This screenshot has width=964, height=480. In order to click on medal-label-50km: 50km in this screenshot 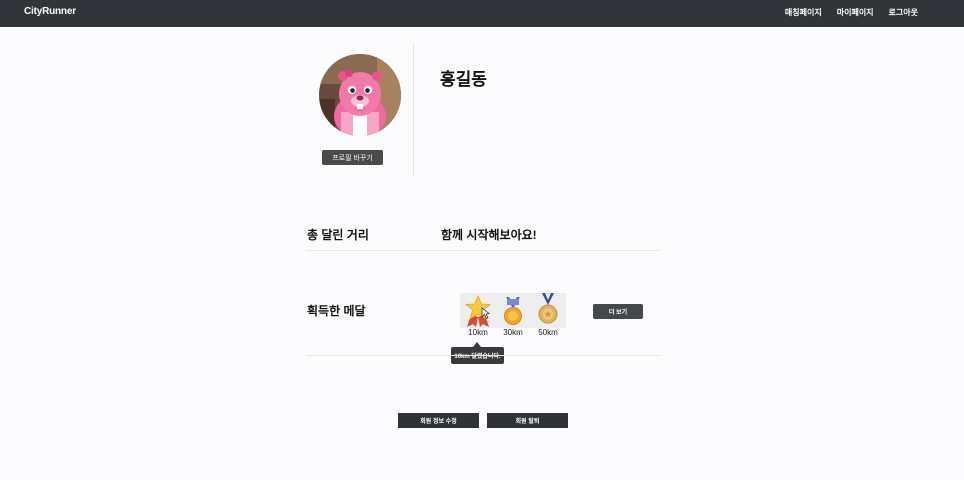, I will do `click(548, 332)`.